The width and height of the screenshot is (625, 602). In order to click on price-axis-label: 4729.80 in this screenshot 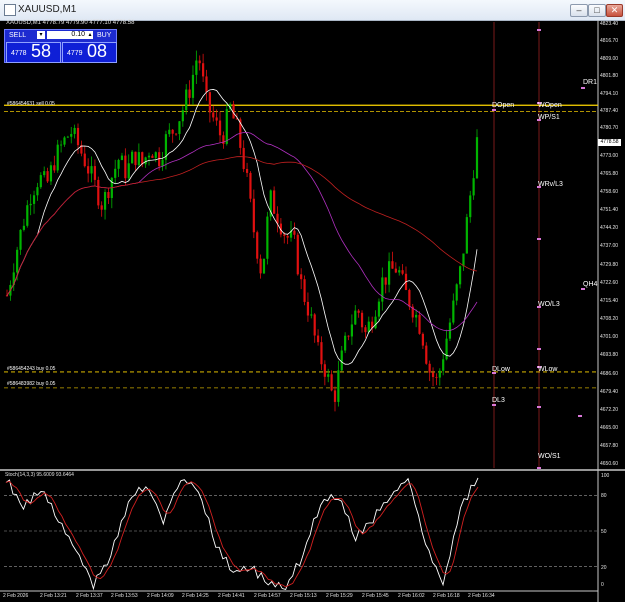, I will do `click(609, 265)`.